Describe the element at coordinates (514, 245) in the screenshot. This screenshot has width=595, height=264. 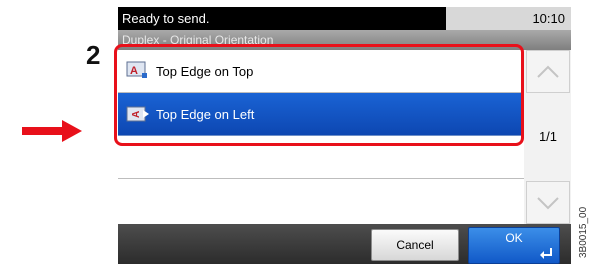
I see `ok-button: OK` at that location.